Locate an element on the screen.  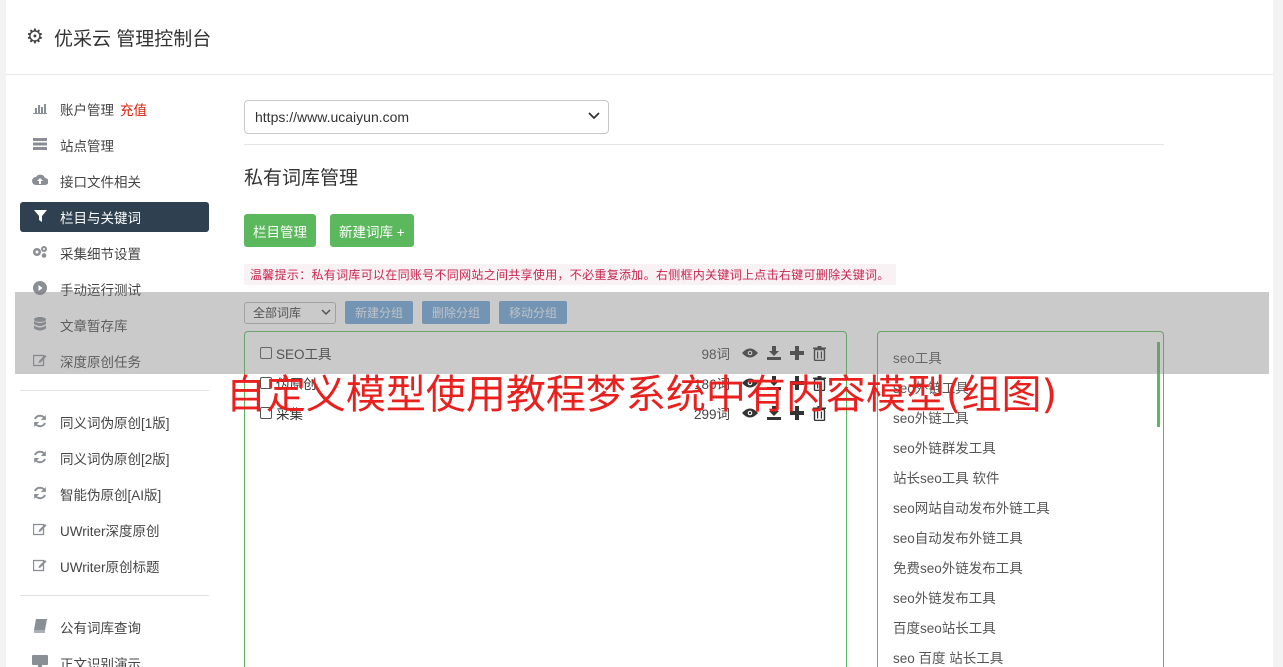
sidebar-item-synonym-v2: 同义词伪原创[2版] is located at coordinates (114, 458).